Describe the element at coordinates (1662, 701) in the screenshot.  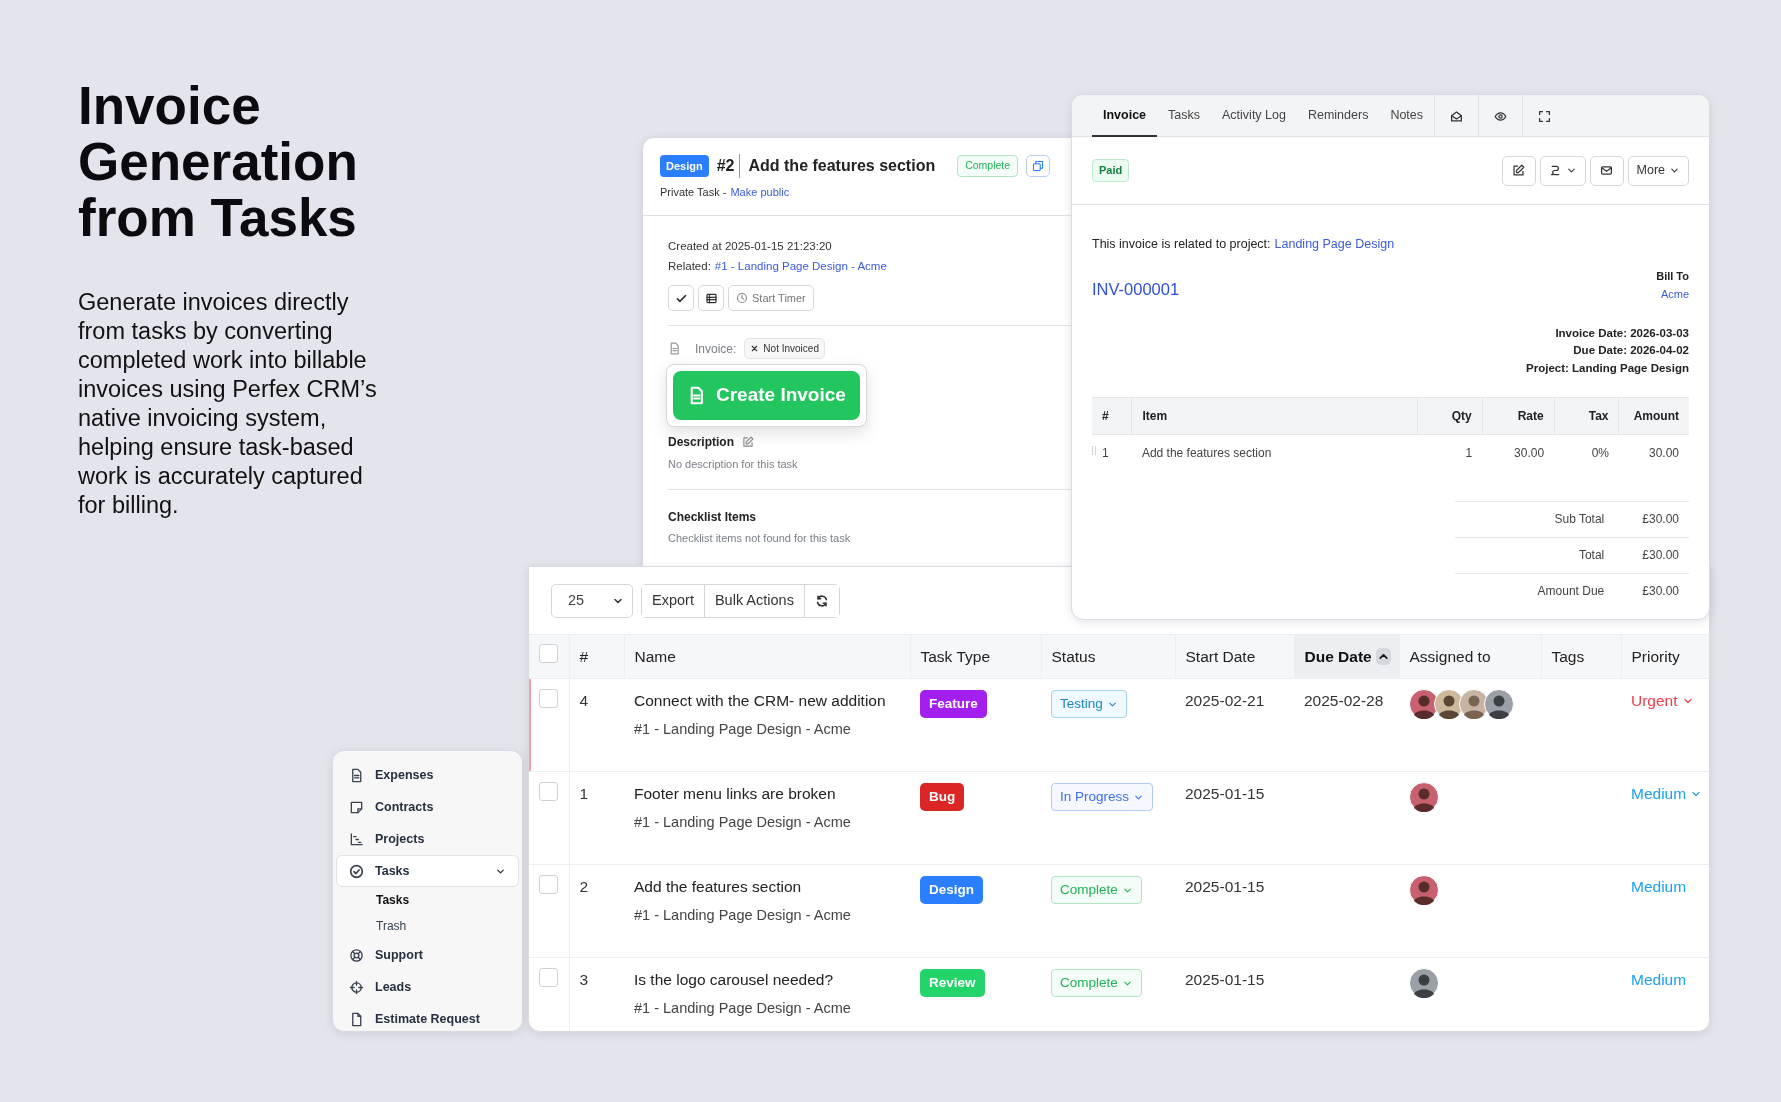
I see `priority-dropdown: Urgent` at that location.